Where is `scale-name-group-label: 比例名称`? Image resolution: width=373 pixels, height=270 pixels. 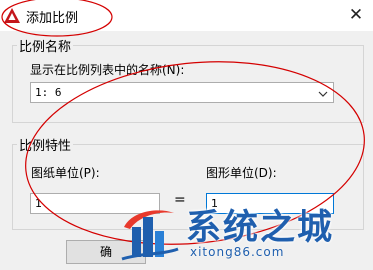
scale-name-group-label: 比例名称 is located at coordinates (45, 45).